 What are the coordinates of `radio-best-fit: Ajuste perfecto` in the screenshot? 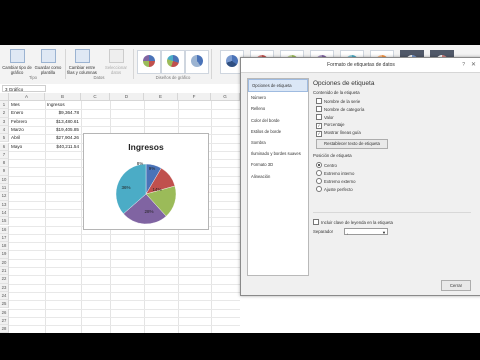 It's located at (334, 189).